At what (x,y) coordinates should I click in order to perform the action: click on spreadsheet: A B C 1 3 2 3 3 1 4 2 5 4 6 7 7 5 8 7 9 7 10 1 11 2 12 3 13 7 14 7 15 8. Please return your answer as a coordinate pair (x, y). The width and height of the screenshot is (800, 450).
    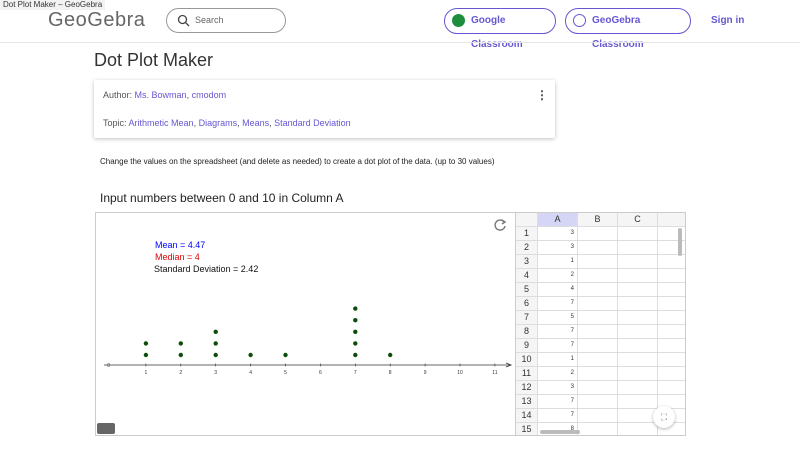
    Looking at the image, I should click on (601, 324).